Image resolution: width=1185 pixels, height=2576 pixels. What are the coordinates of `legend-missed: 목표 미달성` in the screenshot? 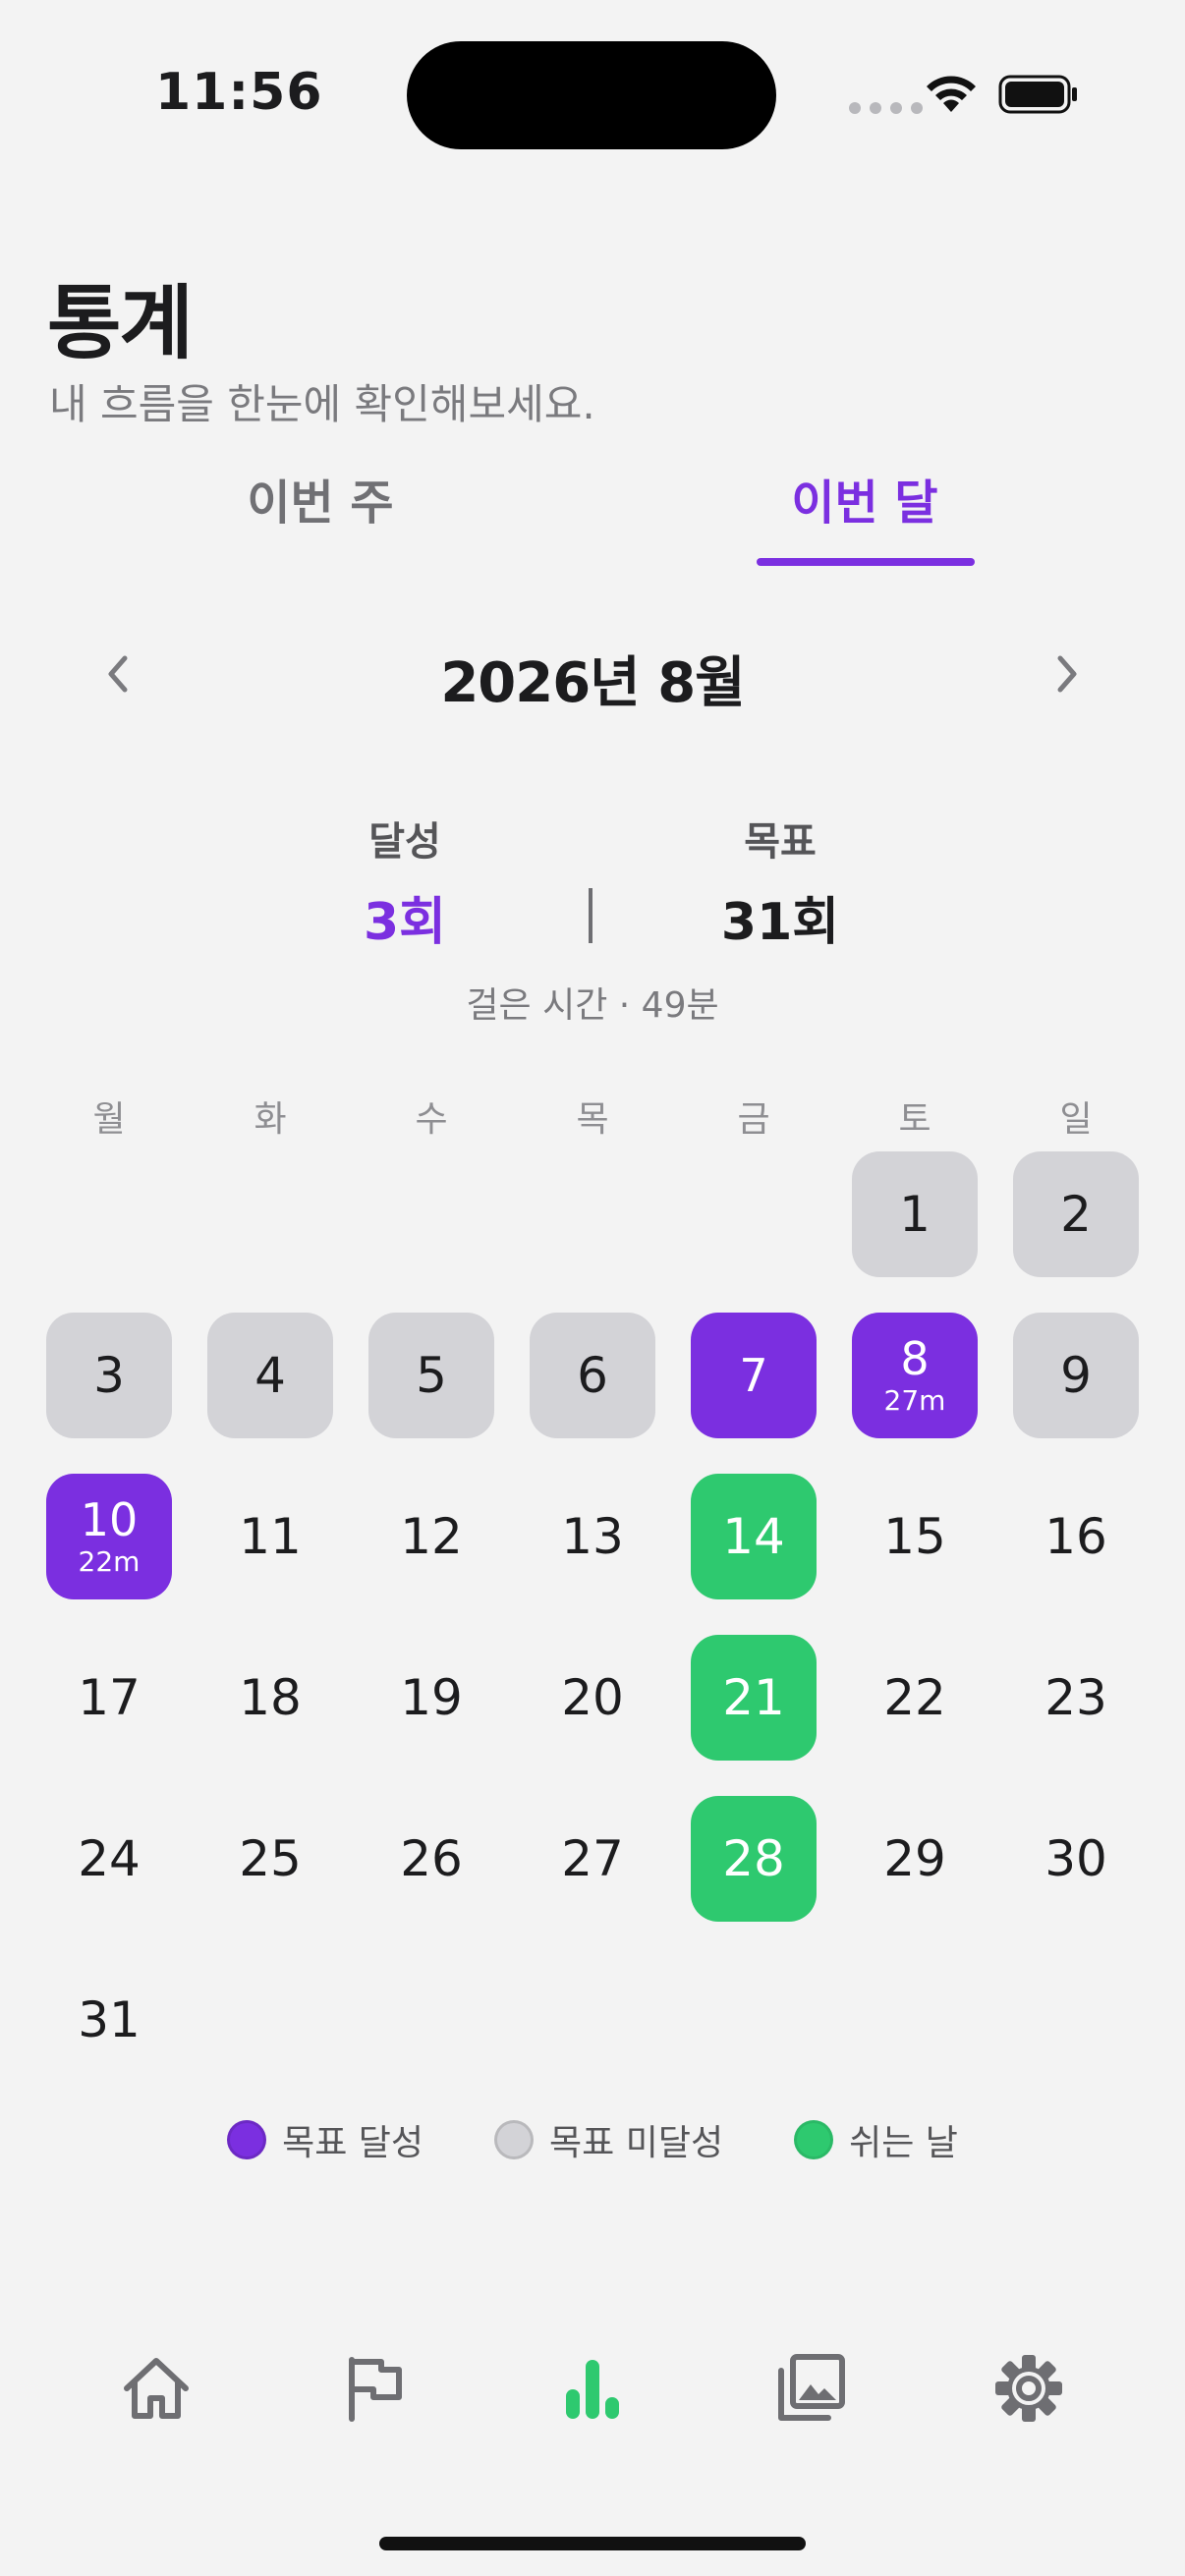 It's located at (608, 2139).